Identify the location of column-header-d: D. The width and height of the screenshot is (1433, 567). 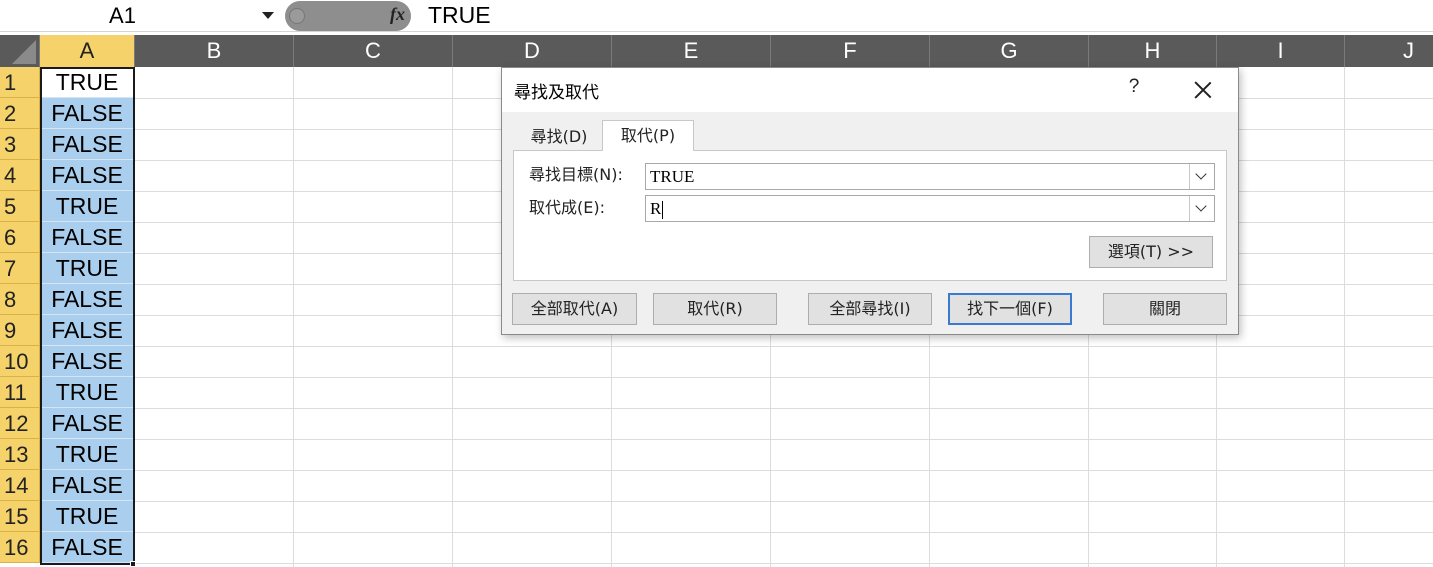
(532, 51).